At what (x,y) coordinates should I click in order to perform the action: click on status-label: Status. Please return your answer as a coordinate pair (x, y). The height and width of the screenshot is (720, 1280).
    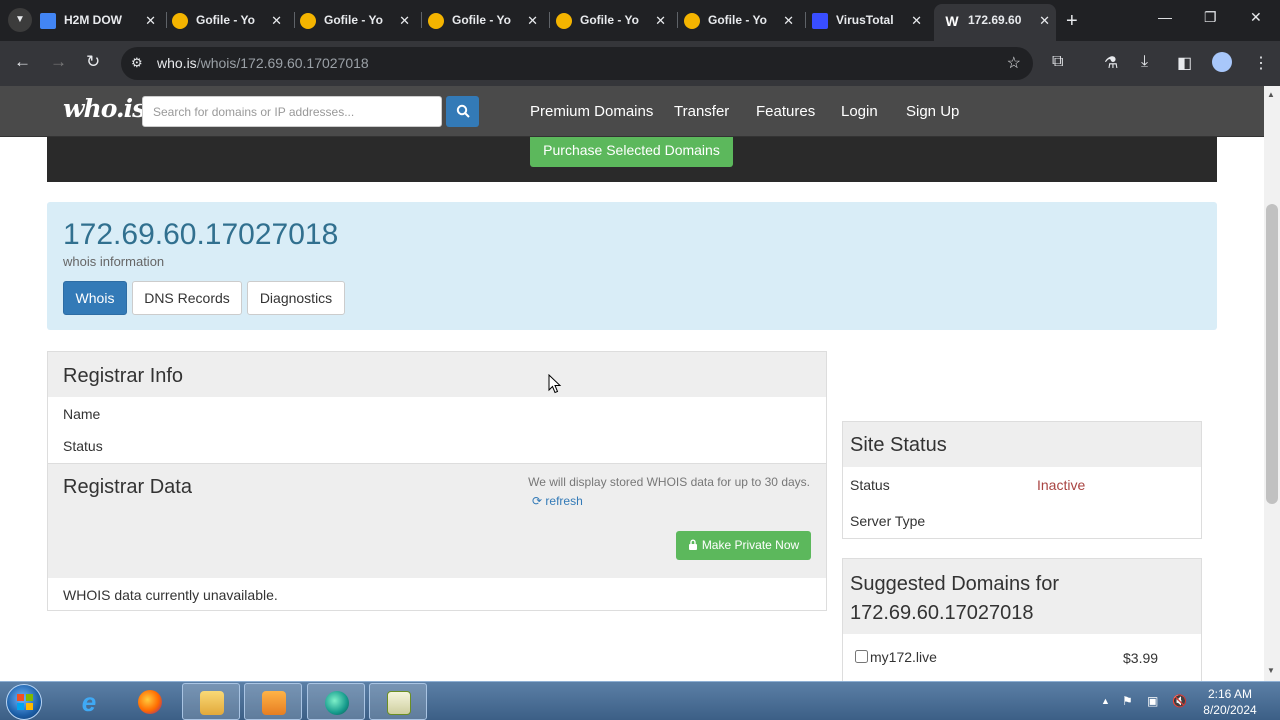
    Looking at the image, I should click on (870, 485).